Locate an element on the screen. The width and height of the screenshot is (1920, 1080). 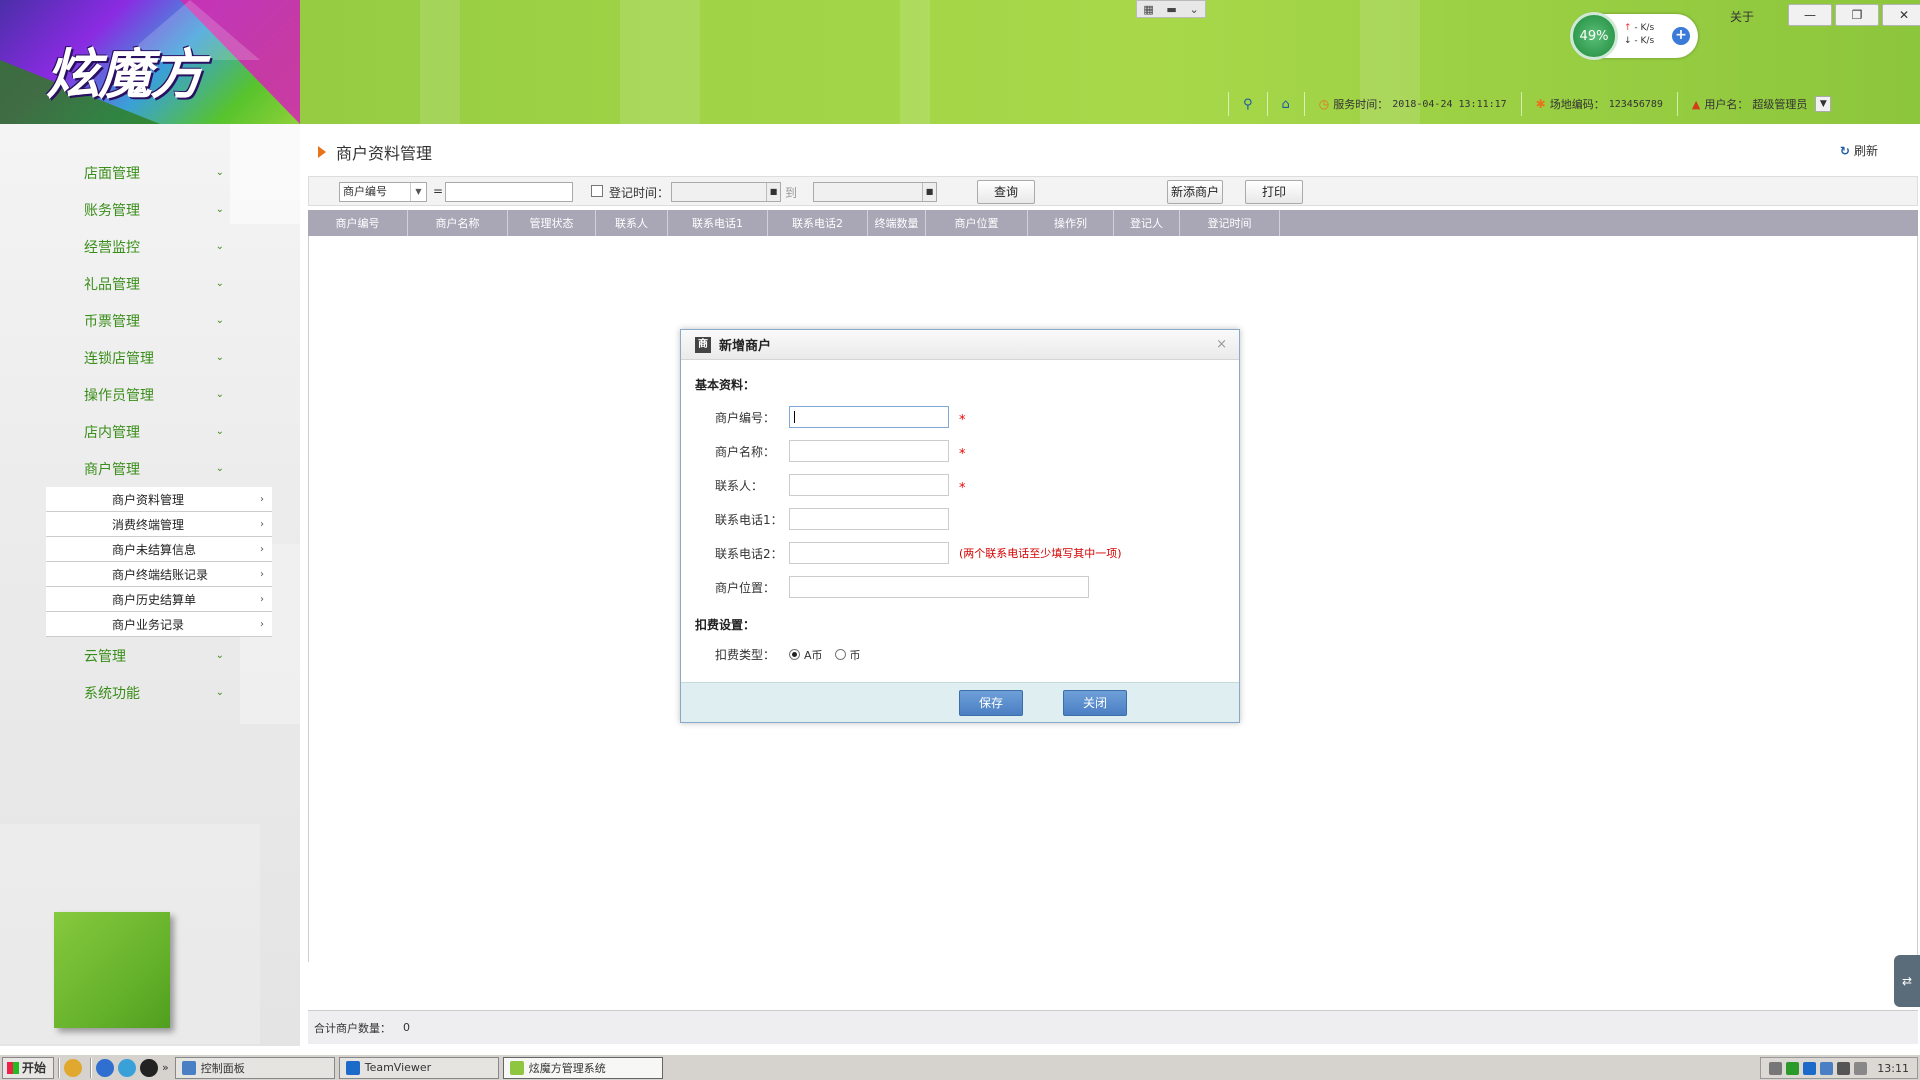
home-icon: ⌂ is located at coordinates (1286, 104).